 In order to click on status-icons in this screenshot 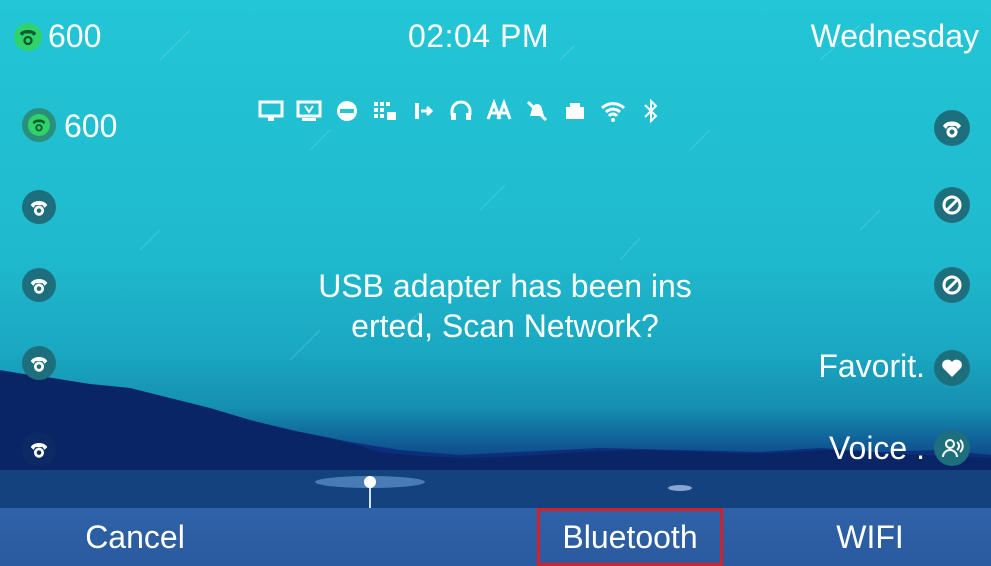, I will do `click(461, 111)`.